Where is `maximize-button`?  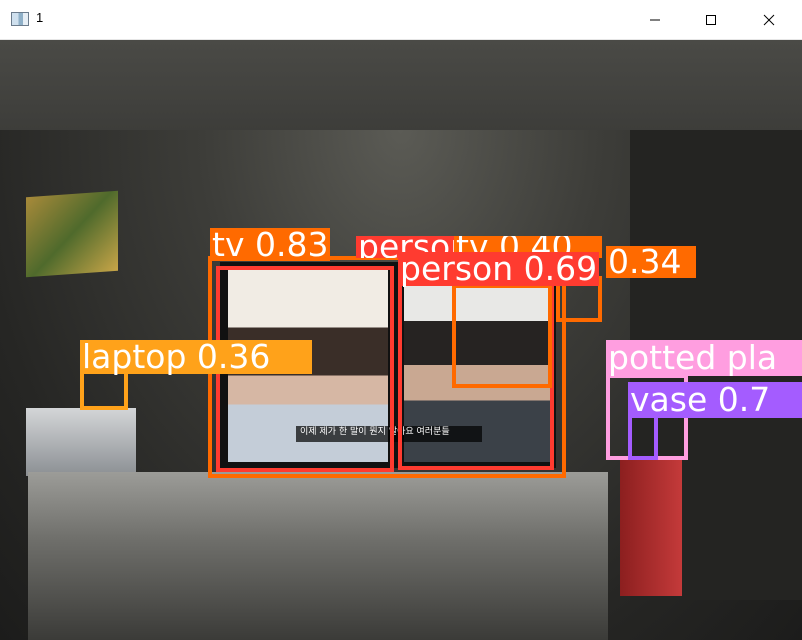
maximize-button is located at coordinates (711, 19).